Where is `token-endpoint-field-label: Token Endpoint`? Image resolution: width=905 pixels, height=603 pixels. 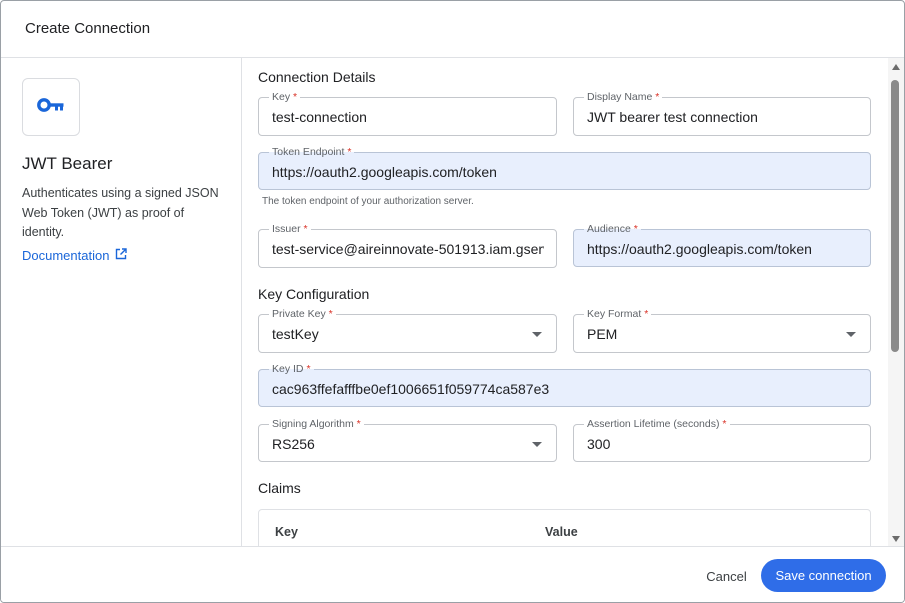
token-endpoint-field-label: Token Endpoint is located at coordinates (308, 152).